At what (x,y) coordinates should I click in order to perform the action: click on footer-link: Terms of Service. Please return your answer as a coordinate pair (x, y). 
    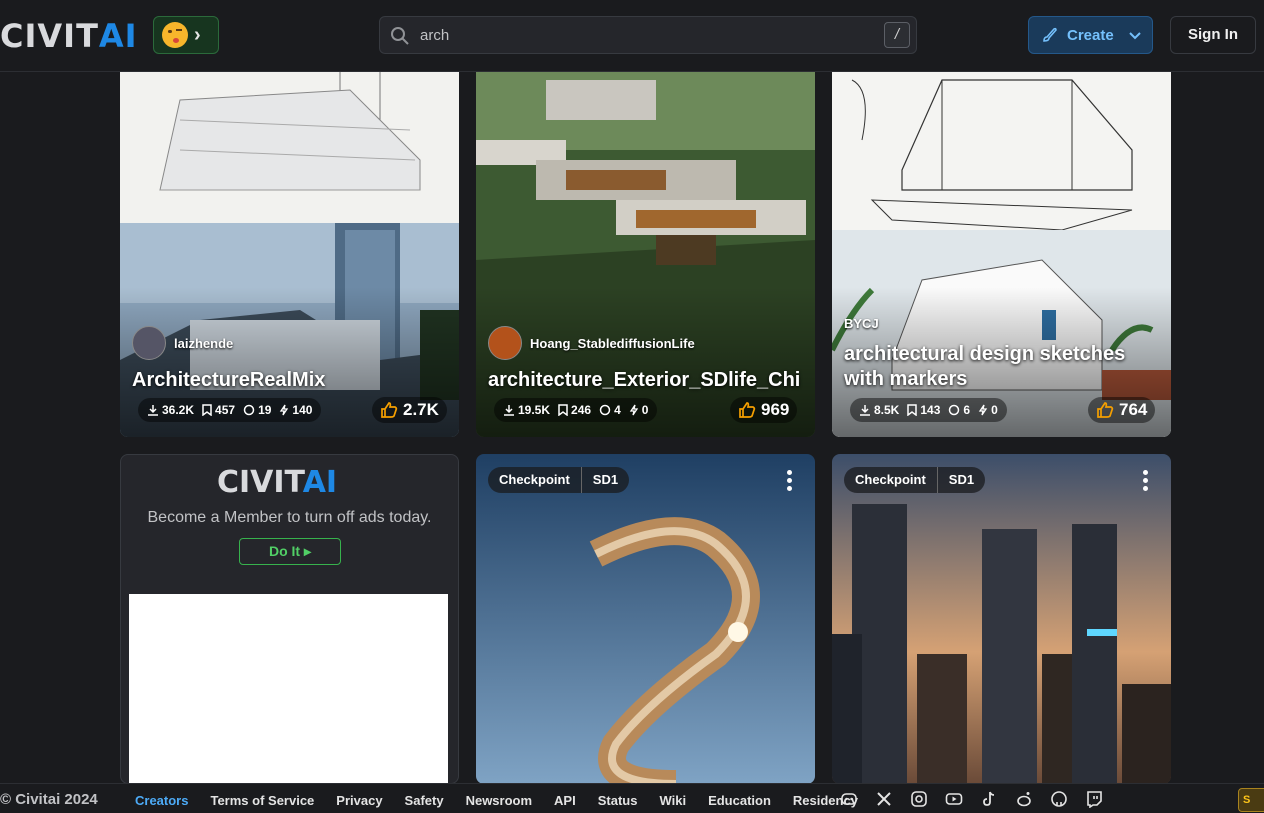
    Looking at the image, I should click on (262, 800).